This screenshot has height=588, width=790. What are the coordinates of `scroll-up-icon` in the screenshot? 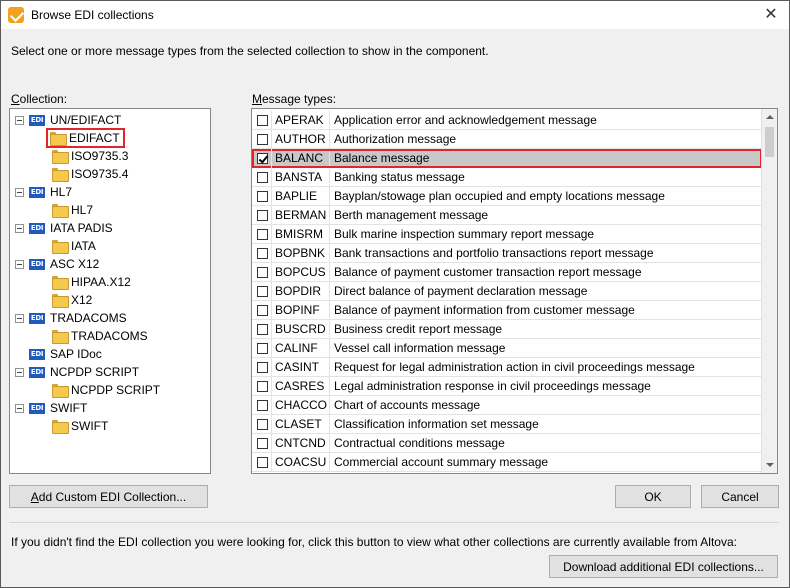 It's located at (769, 117).